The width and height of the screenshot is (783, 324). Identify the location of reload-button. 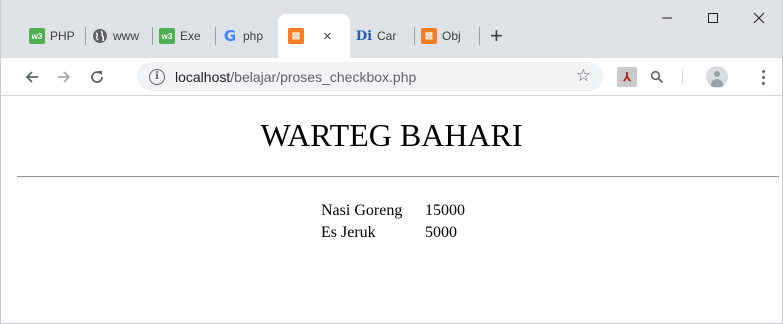
(97, 77).